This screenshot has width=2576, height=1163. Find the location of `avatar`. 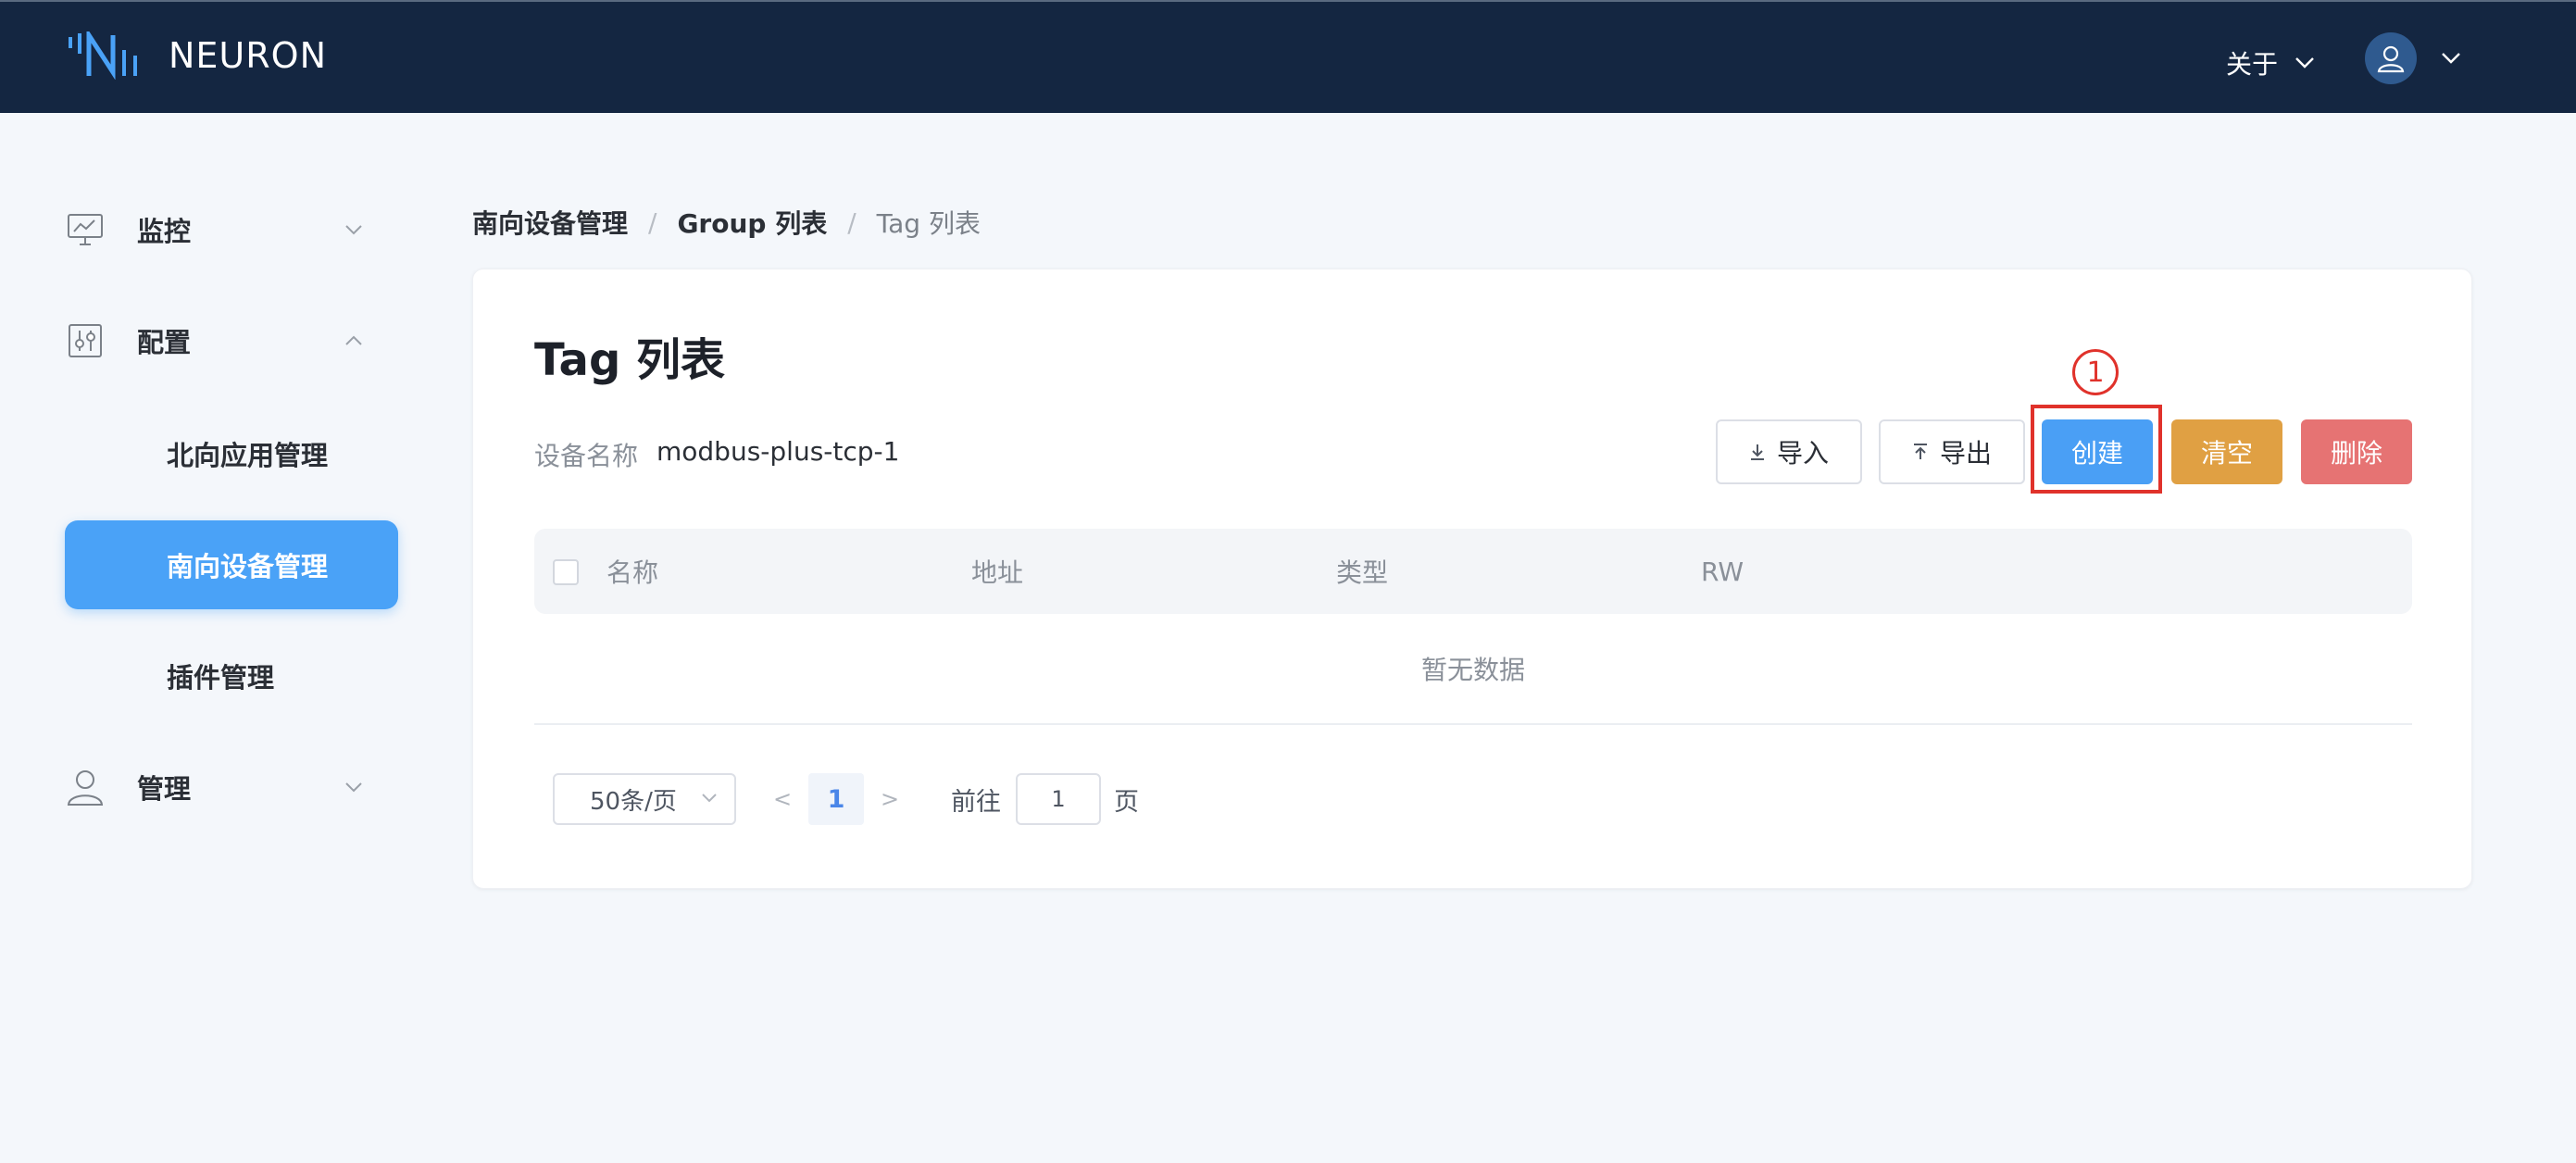

avatar is located at coordinates (2391, 58).